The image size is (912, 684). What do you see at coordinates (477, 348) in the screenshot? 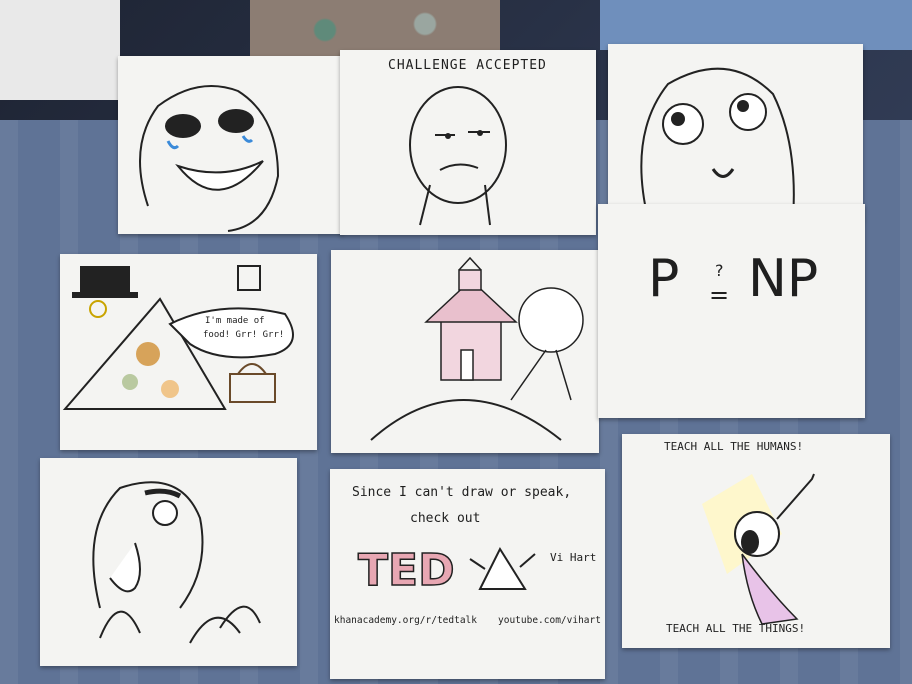
I see `schoolhouse-drawing` at bounding box center [477, 348].